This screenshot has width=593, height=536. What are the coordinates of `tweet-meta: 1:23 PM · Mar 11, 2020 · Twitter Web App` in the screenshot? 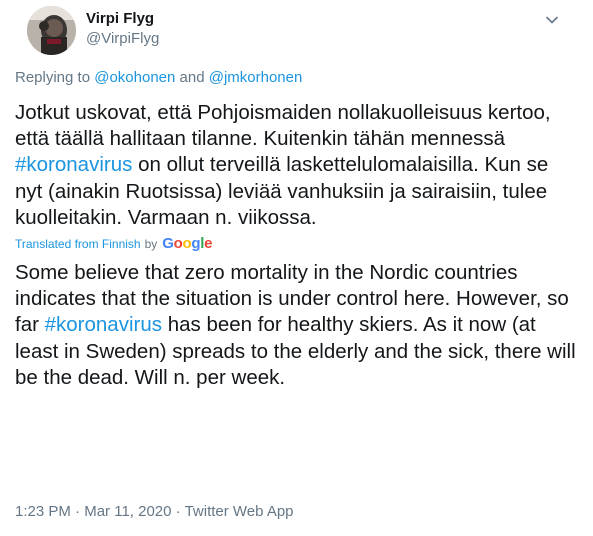 It's located at (154, 512).